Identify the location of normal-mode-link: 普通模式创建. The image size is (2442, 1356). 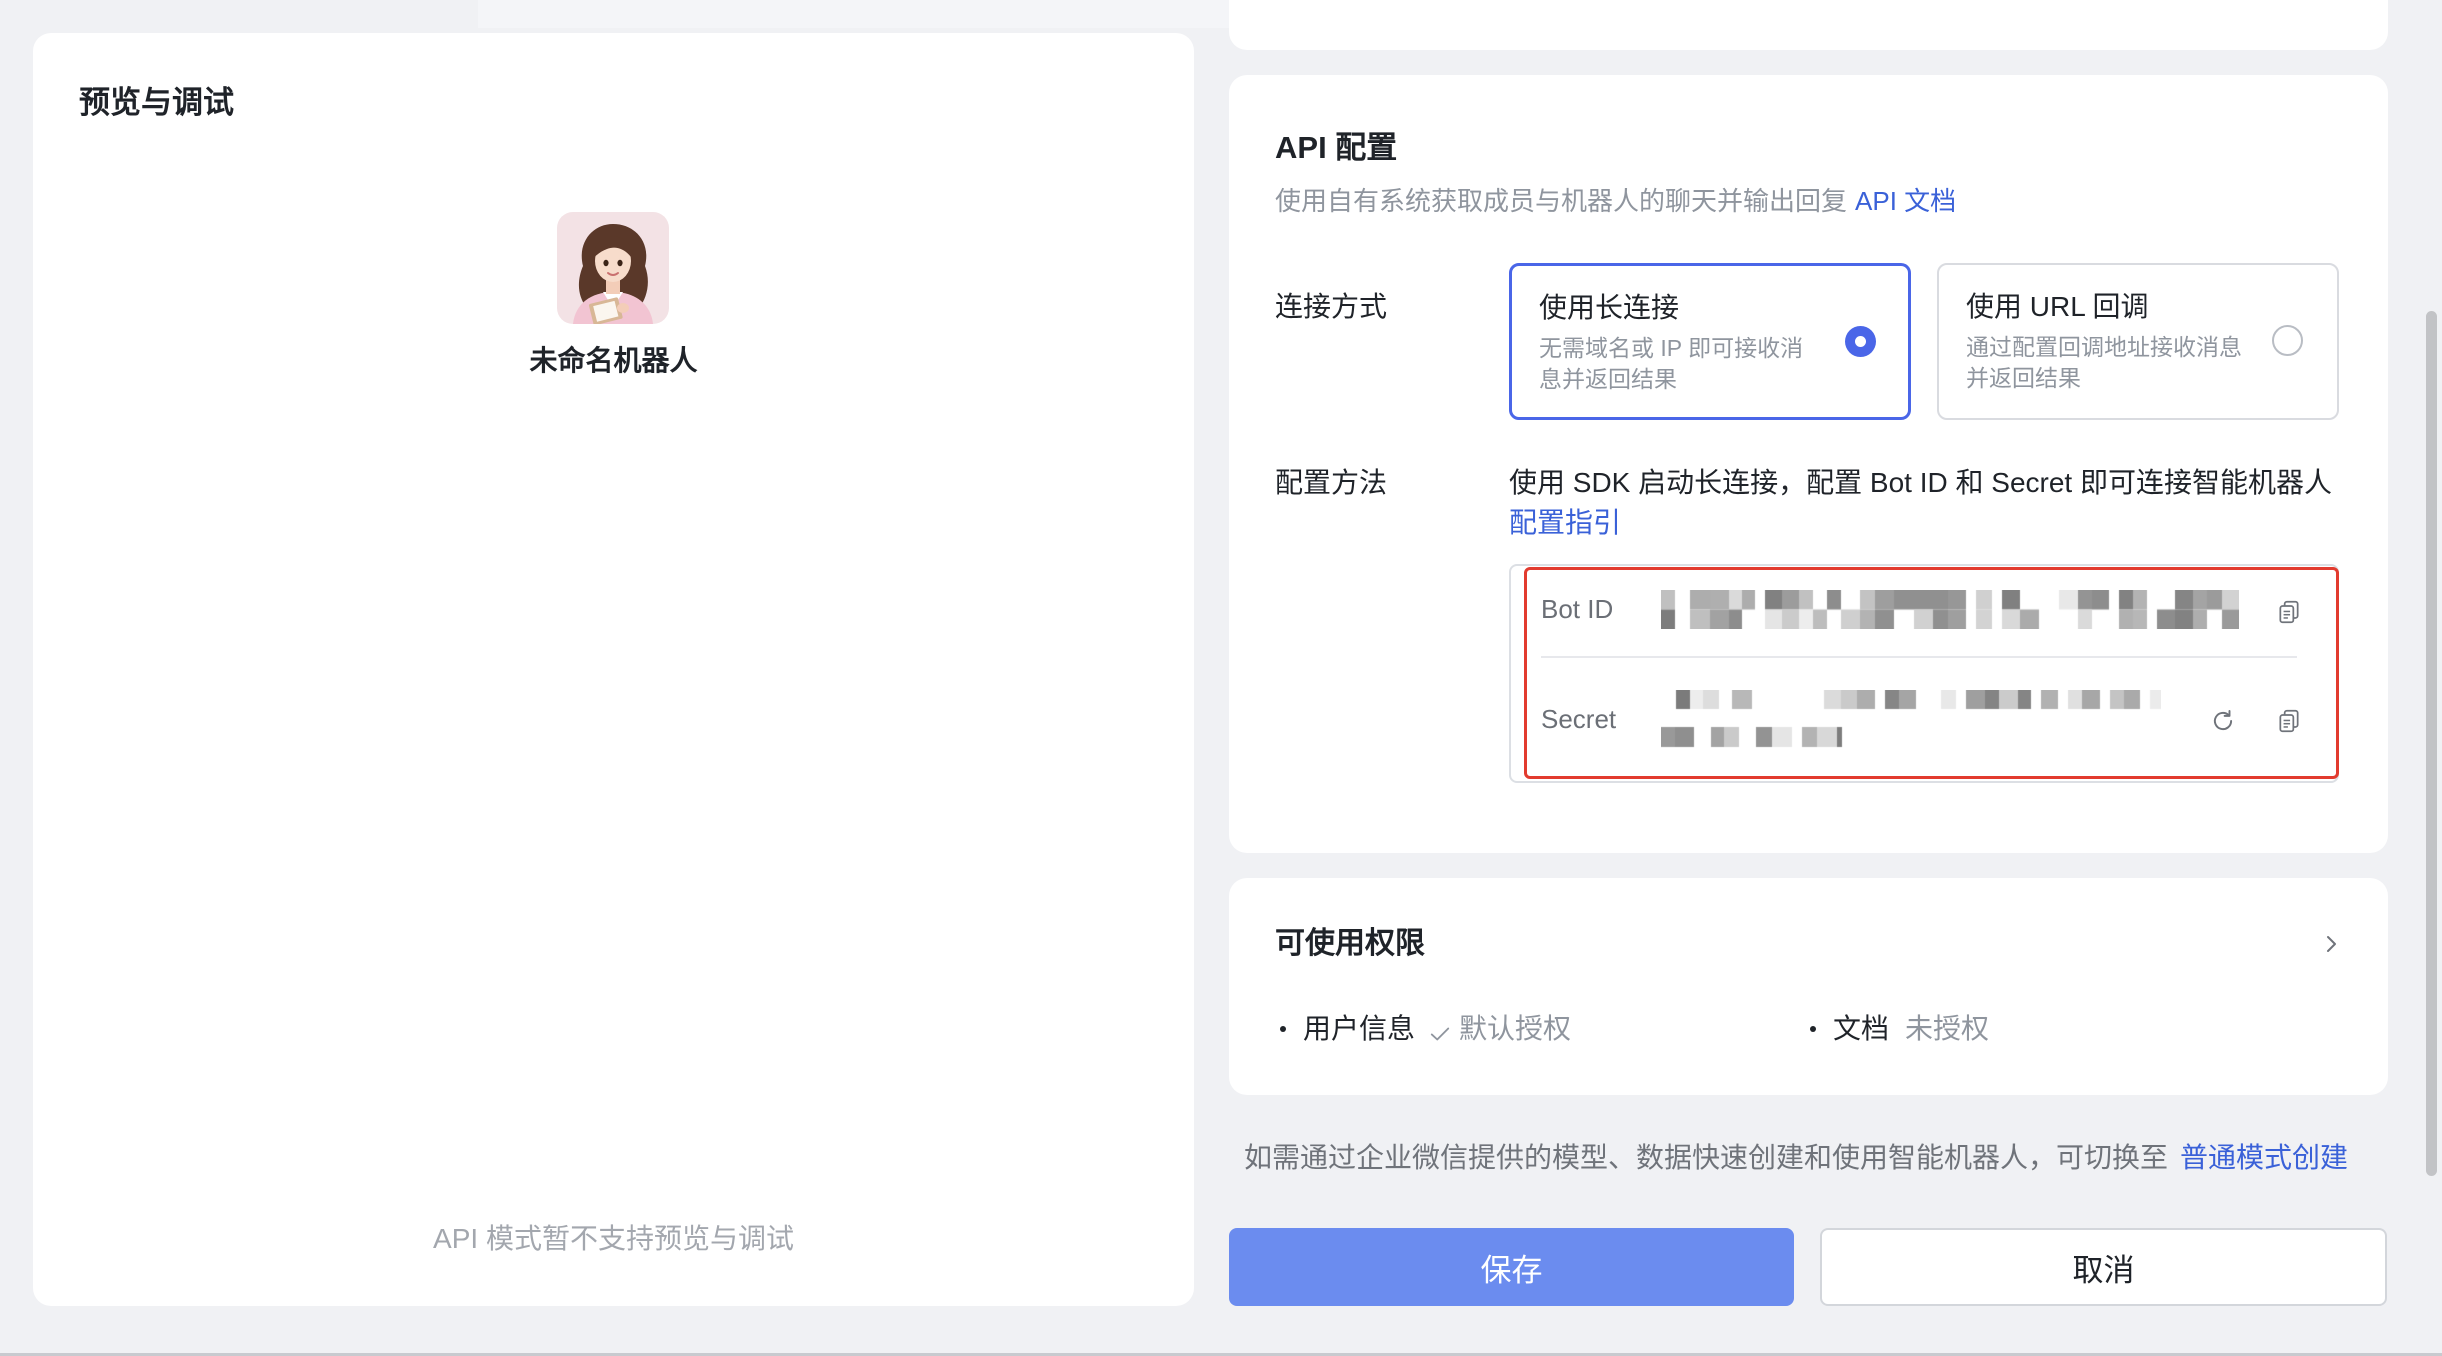
(2264, 1157).